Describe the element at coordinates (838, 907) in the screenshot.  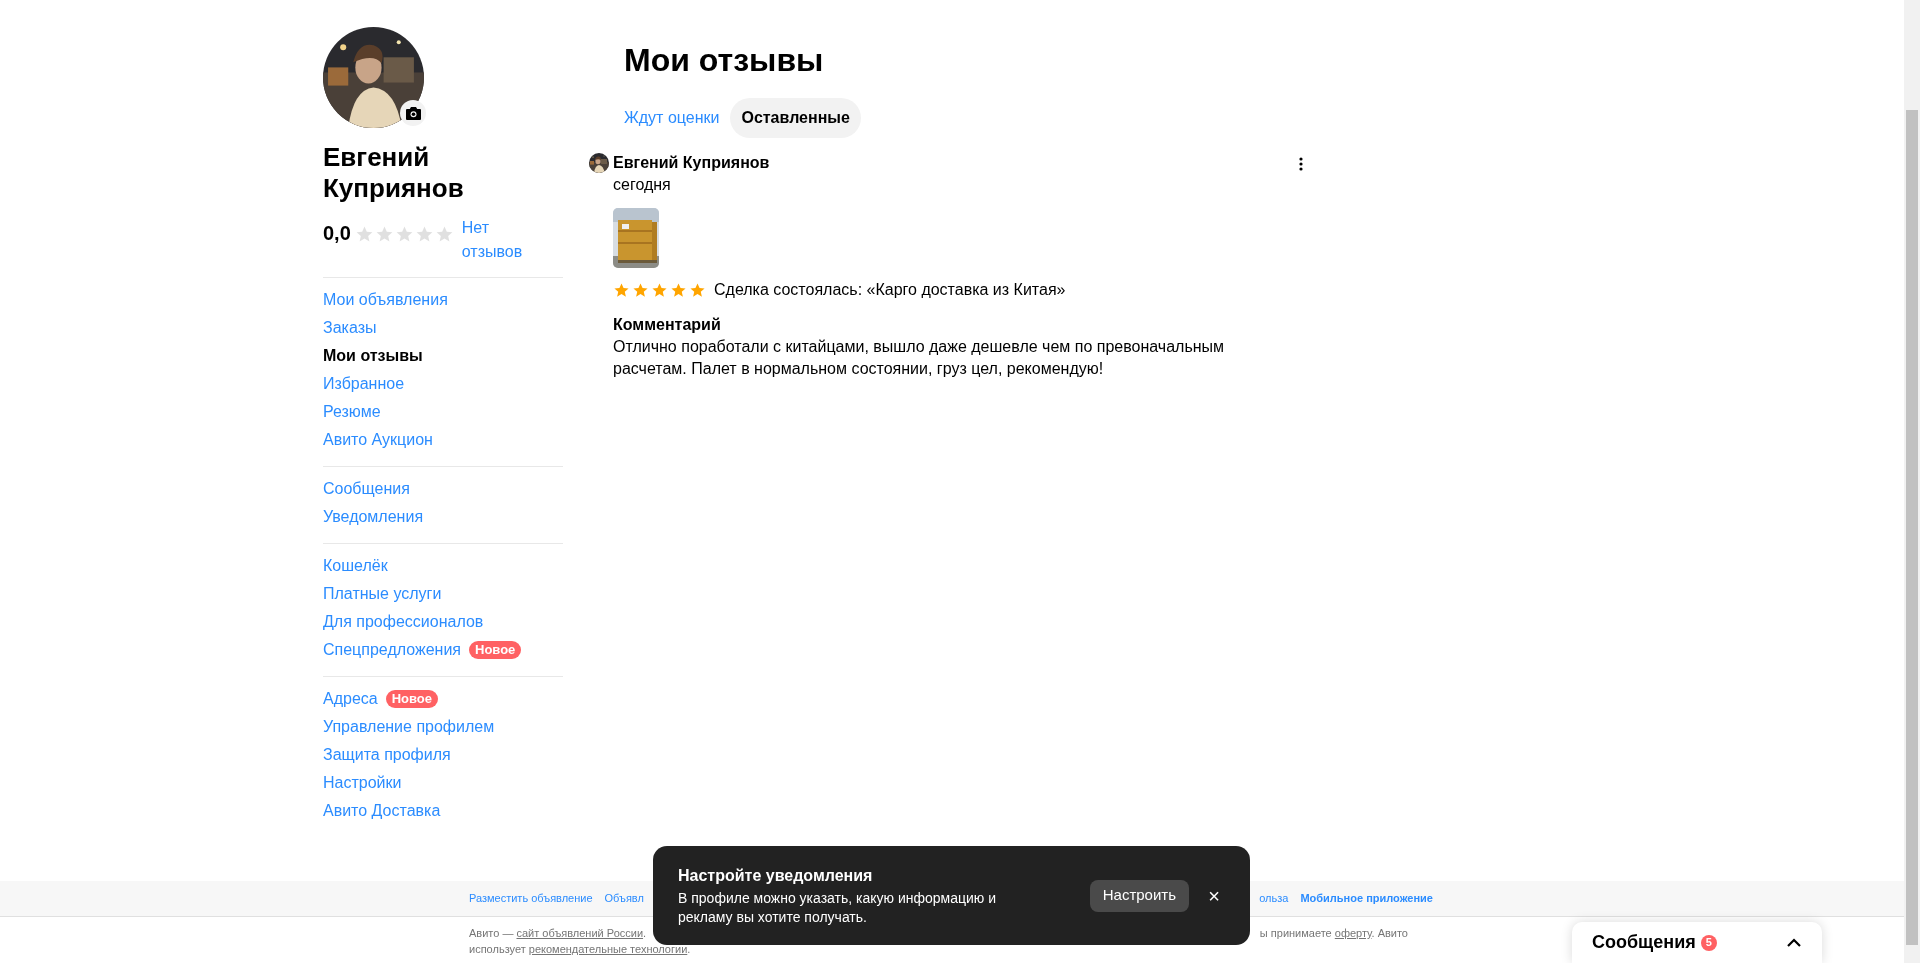
I see `toast-text: В профиле можно указать, какую информацию и рекламу вы хотите получать.` at that location.